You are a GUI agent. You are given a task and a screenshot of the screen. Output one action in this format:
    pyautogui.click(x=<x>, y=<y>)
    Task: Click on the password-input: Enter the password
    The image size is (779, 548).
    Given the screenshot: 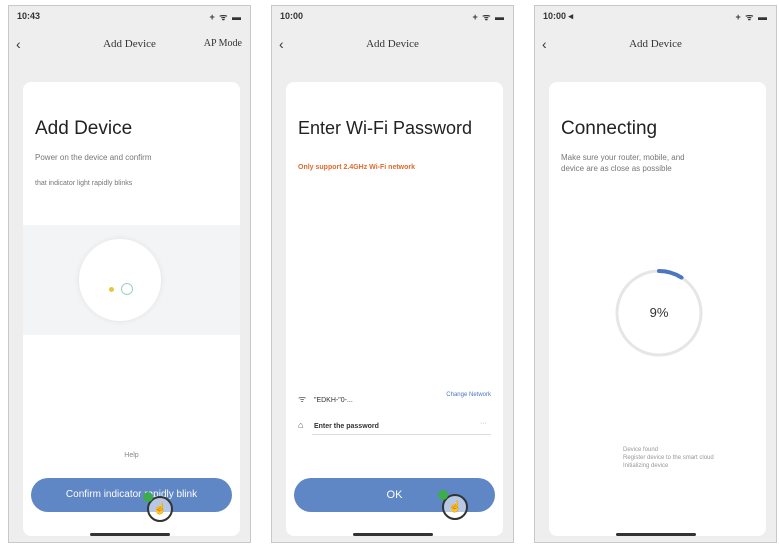 What is the action you would take?
    pyautogui.click(x=346, y=426)
    